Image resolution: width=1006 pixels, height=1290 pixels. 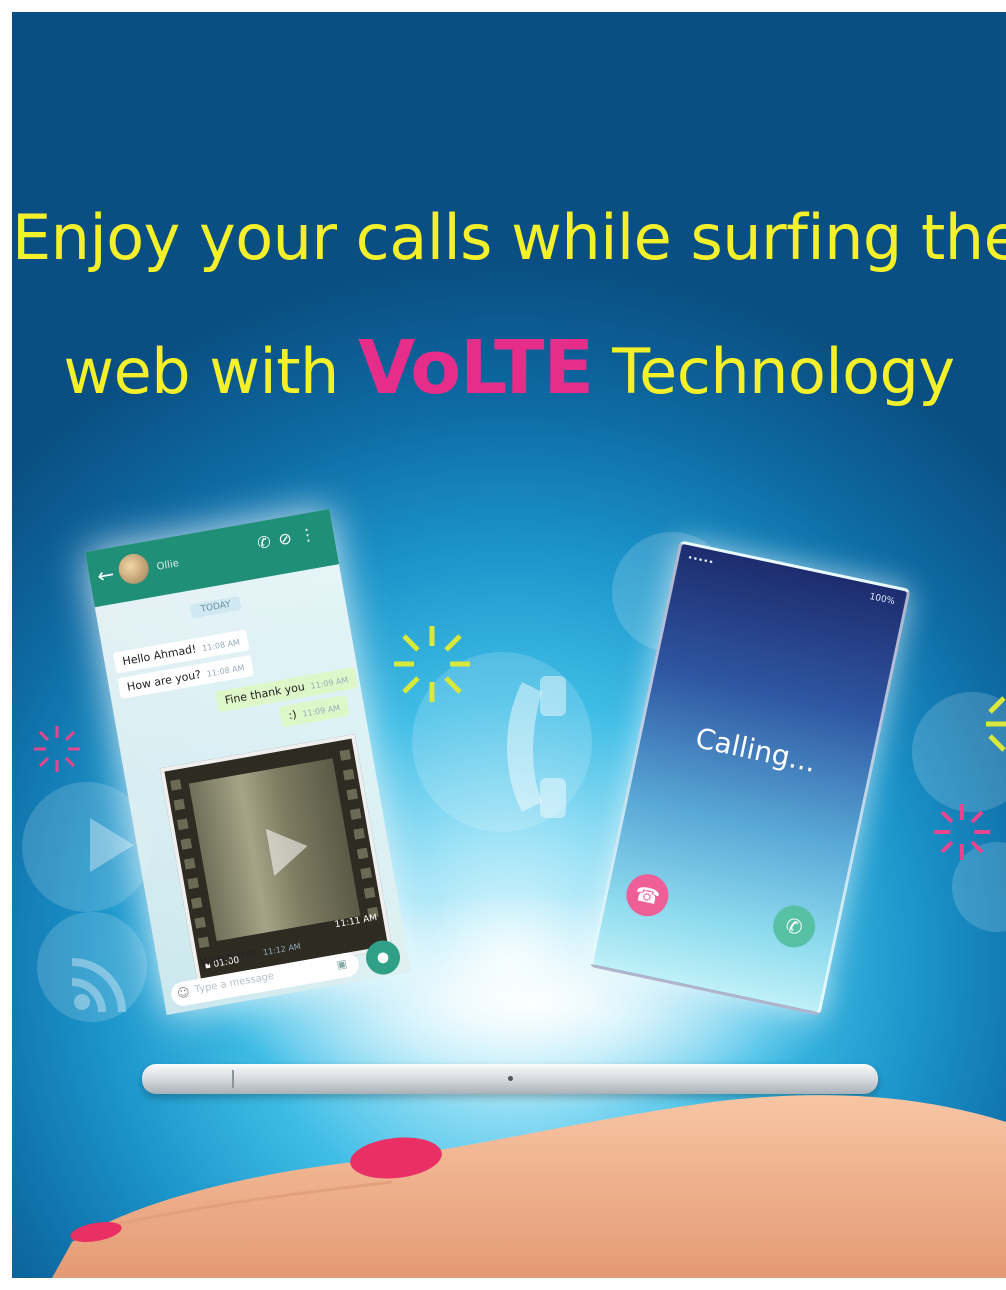 What do you see at coordinates (105, 575) in the screenshot?
I see `back-arrow-icon: ←` at bounding box center [105, 575].